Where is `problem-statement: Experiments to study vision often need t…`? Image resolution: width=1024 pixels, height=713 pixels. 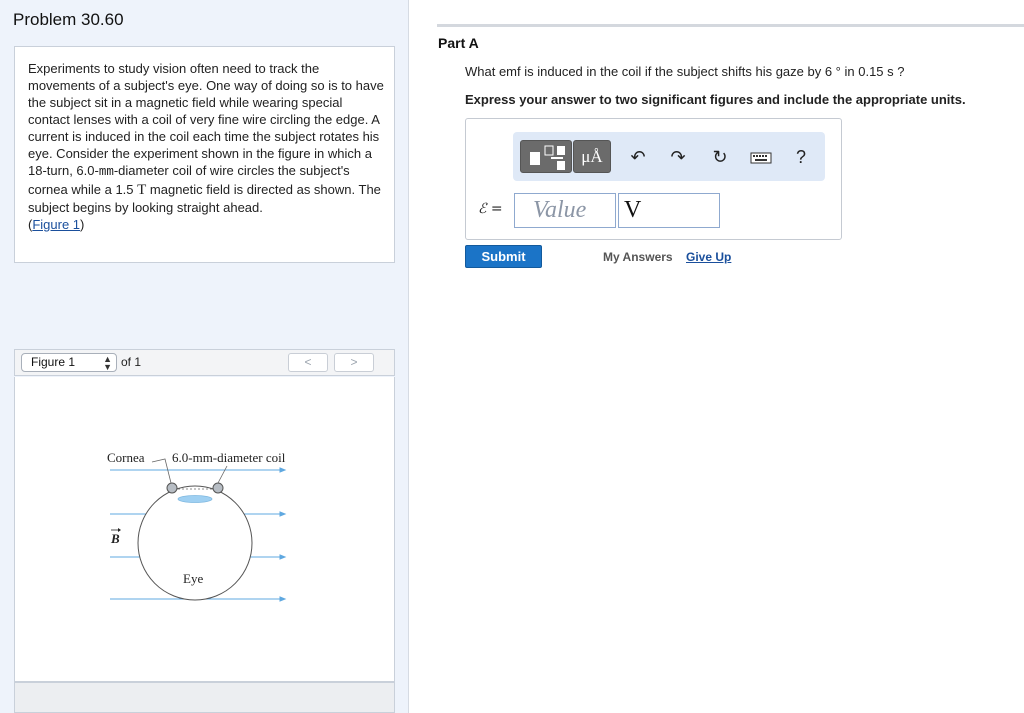
problem-statement: Experiments to study vision often need t… is located at coordinates (204, 154).